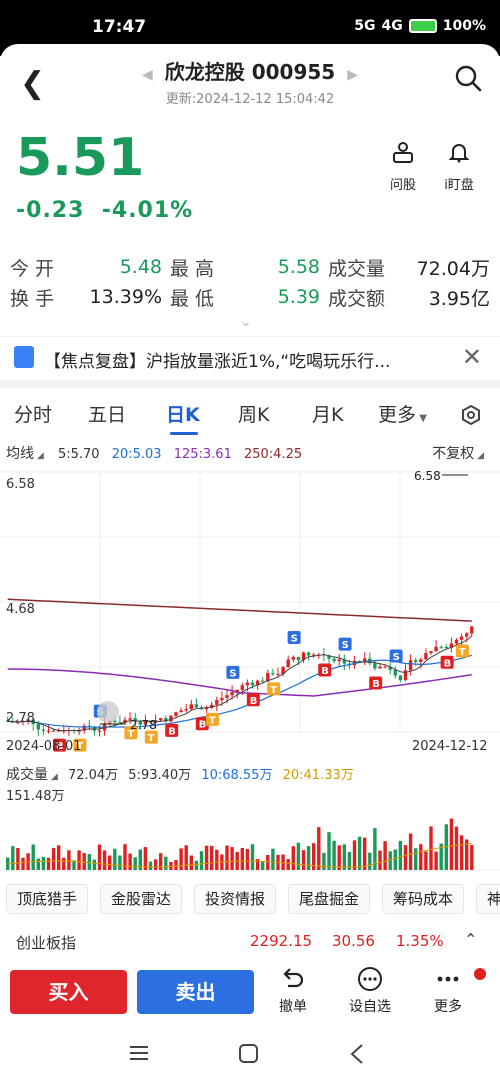 The image size is (500, 1083). What do you see at coordinates (403, 166) in the screenshot?
I see `ask-stock-button: 问股` at bounding box center [403, 166].